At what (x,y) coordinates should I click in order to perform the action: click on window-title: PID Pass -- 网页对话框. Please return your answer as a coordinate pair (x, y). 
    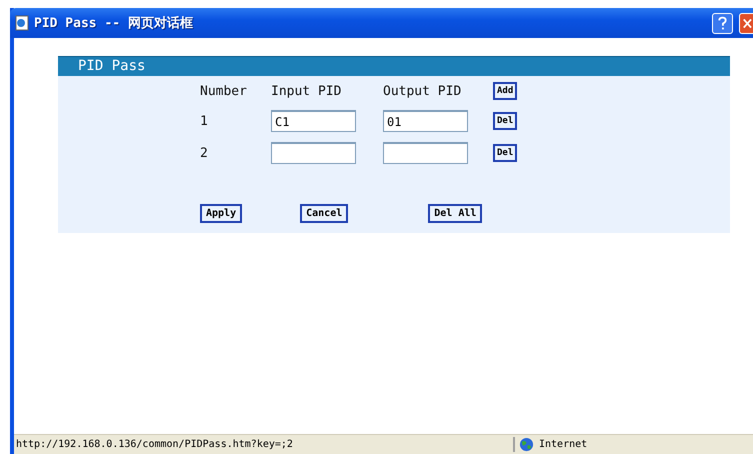
    Looking at the image, I should click on (114, 23).